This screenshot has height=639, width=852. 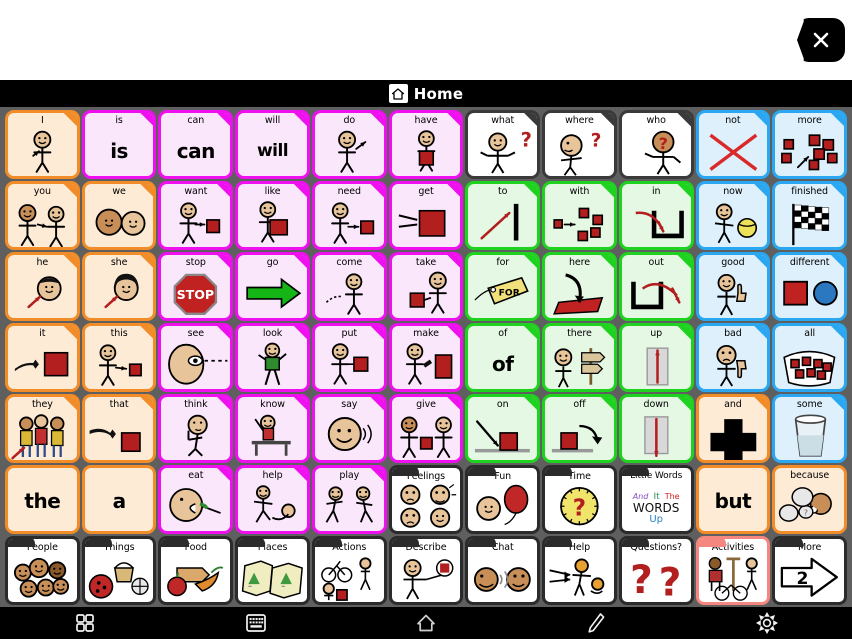 I want to click on symbol-cell-people: People, so click(x=42, y=570).